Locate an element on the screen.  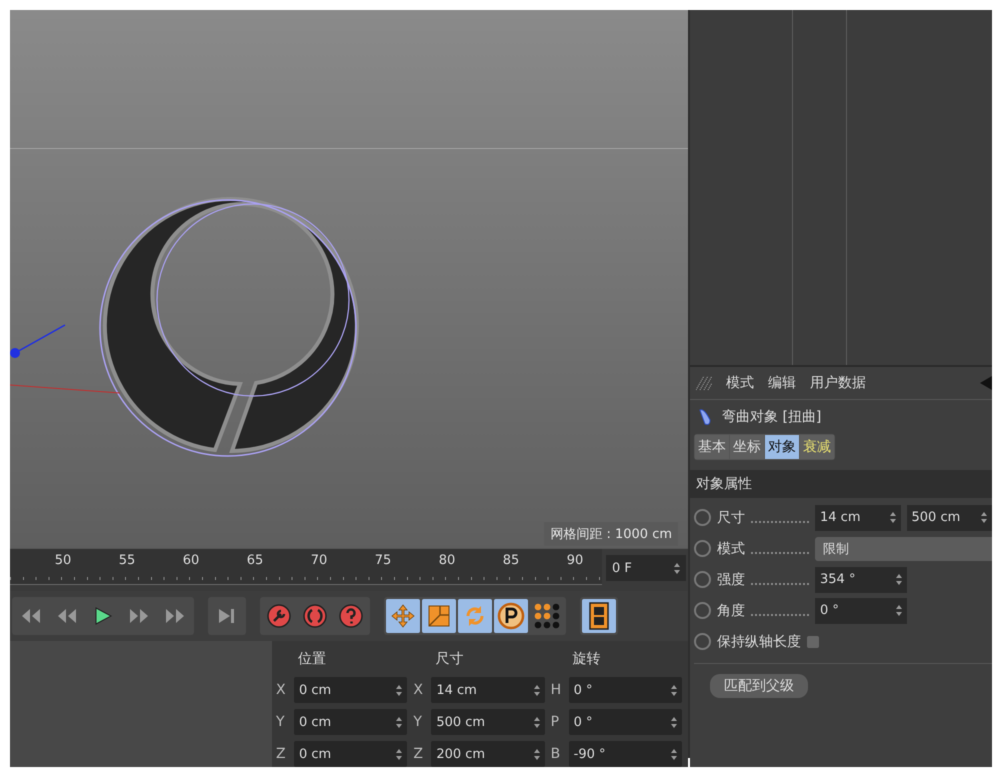
grid-spacing-label: 网格间距 : 1000 cm is located at coordinates (611, 534).